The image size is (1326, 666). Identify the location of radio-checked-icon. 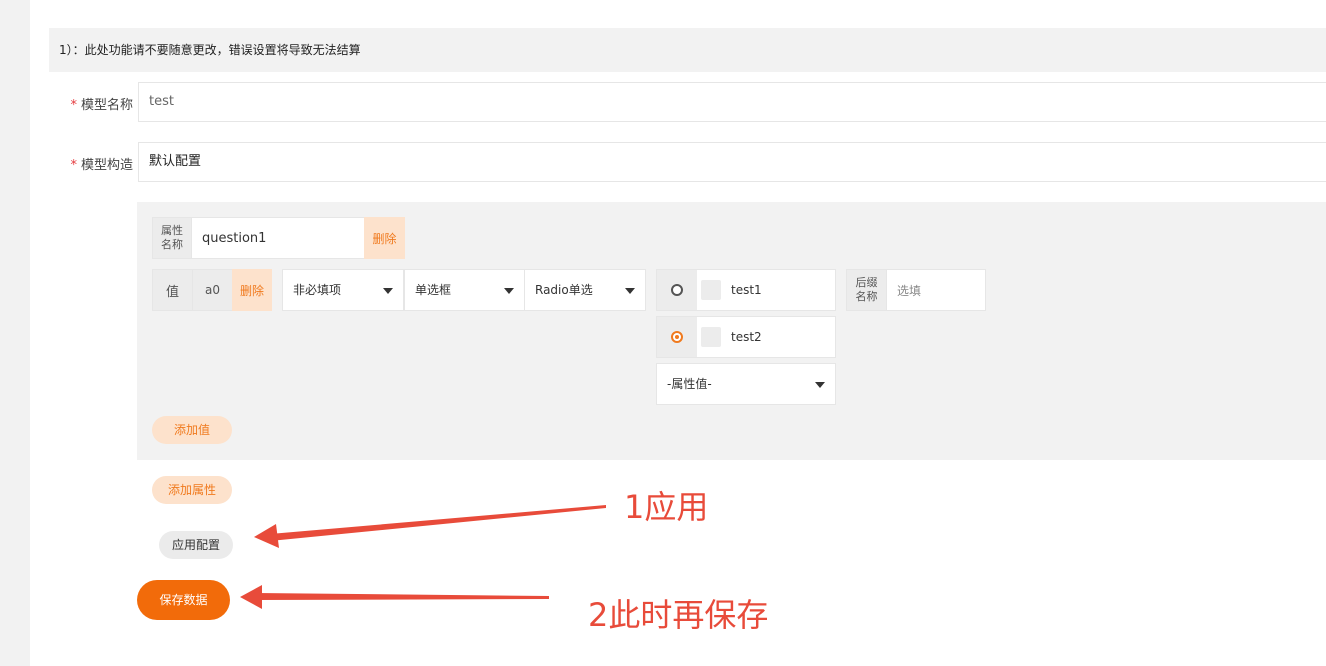
(677, 337).